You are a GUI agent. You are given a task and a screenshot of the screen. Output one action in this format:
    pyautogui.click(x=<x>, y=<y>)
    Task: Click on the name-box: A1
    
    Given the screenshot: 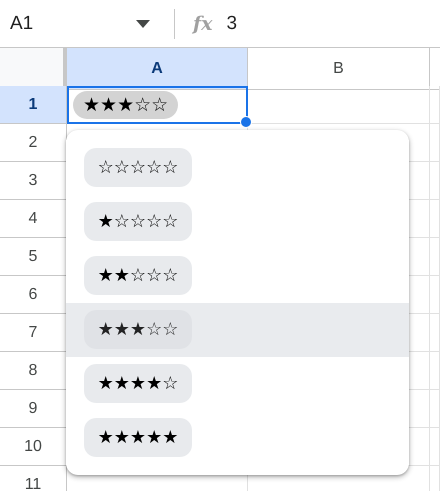 What is the action you would take?
    pyautogui.click(x=22, y=23)
    